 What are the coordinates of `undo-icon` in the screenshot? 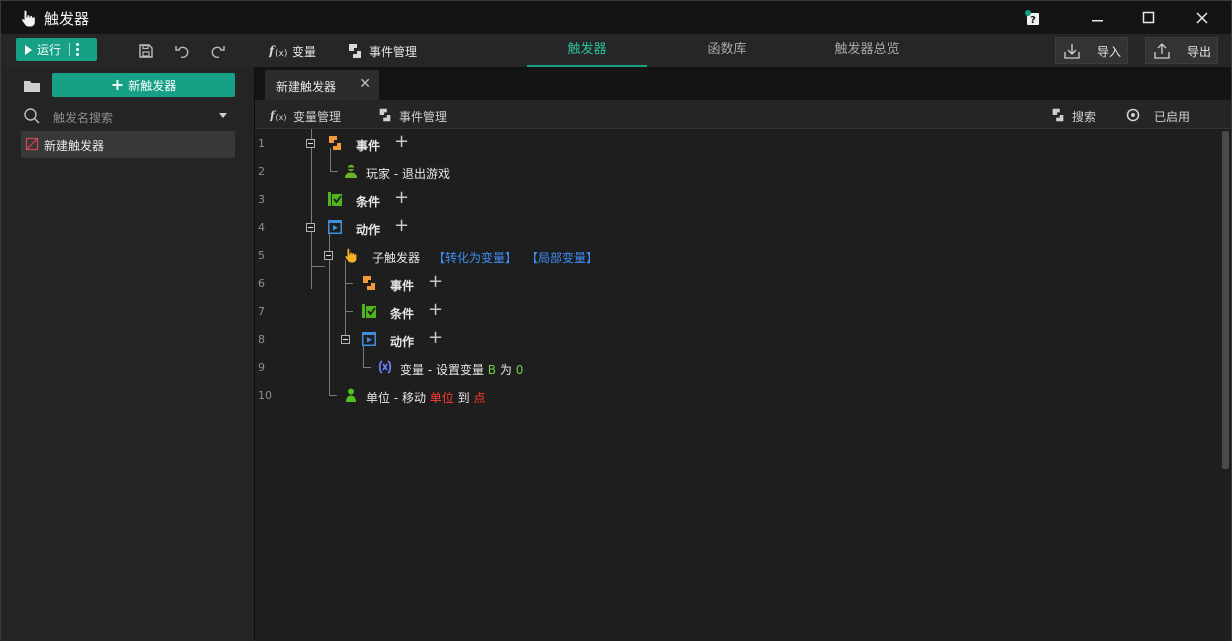 It's located at (183, 51).